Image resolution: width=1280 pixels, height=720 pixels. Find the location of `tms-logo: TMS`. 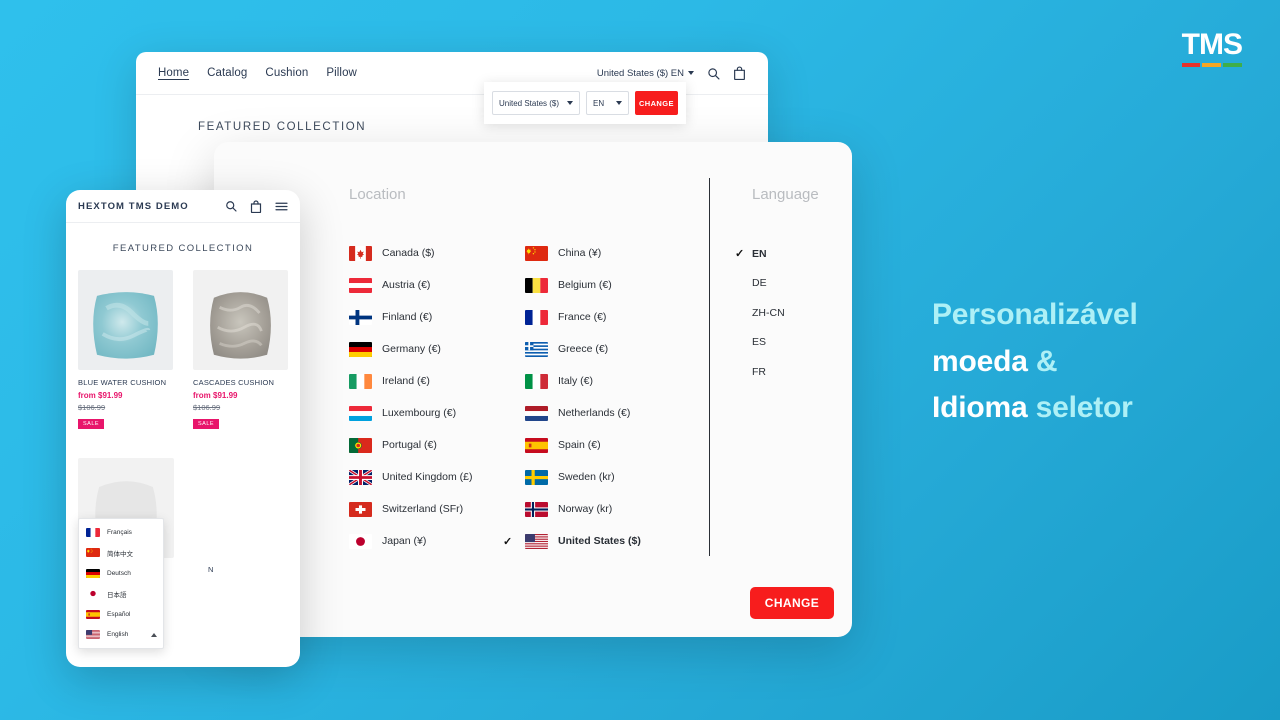

tms-logo: TMS is located at coordinates (1212, 47).